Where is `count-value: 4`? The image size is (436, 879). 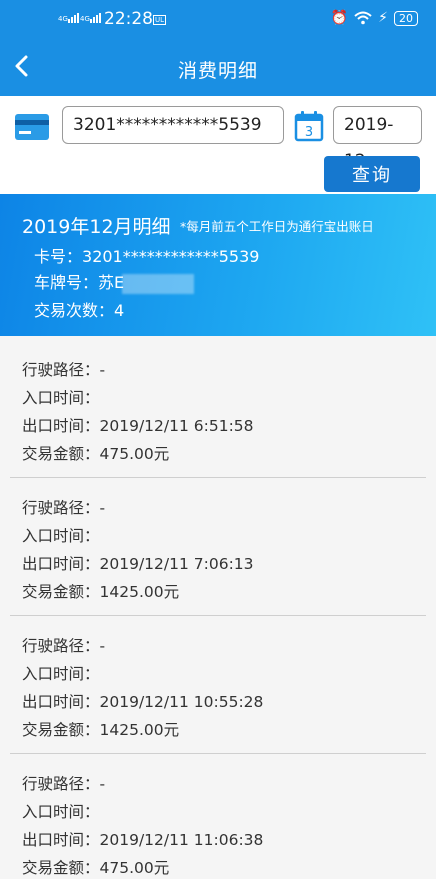 count-value: 4 is located at coordinates (119, 310).